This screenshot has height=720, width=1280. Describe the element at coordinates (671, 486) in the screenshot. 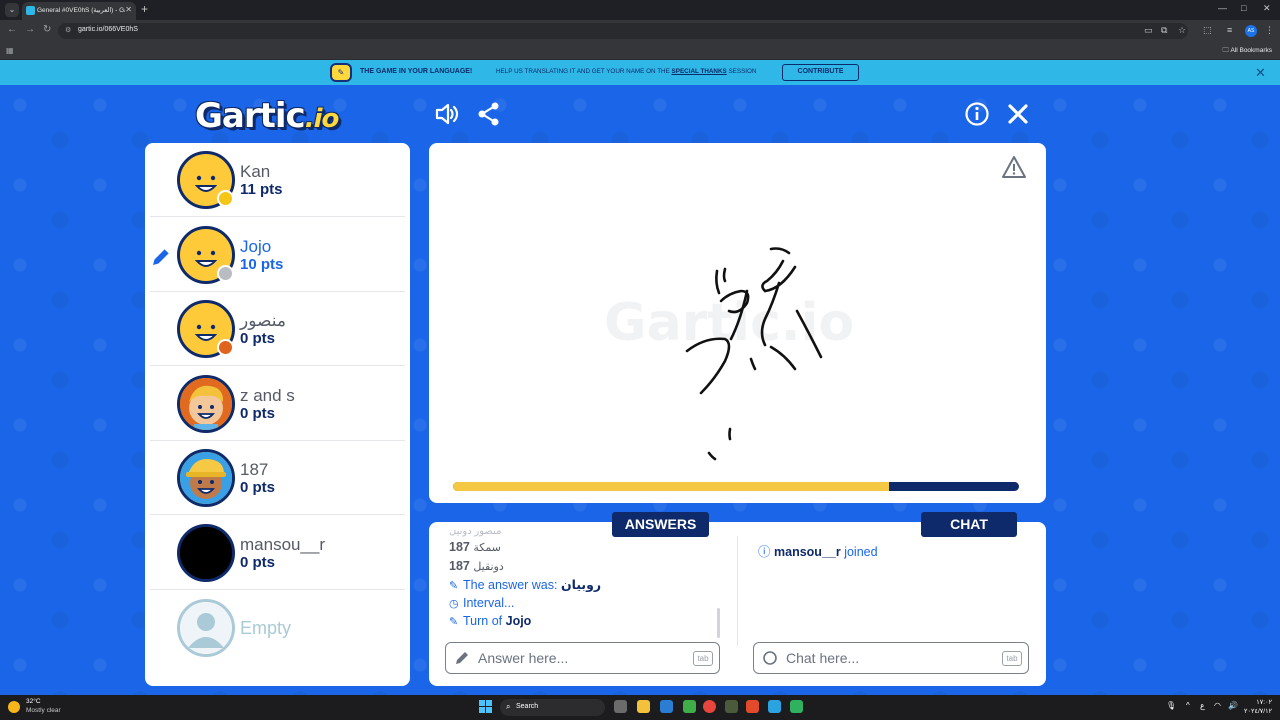

I see `round-timer-fill` at that location.